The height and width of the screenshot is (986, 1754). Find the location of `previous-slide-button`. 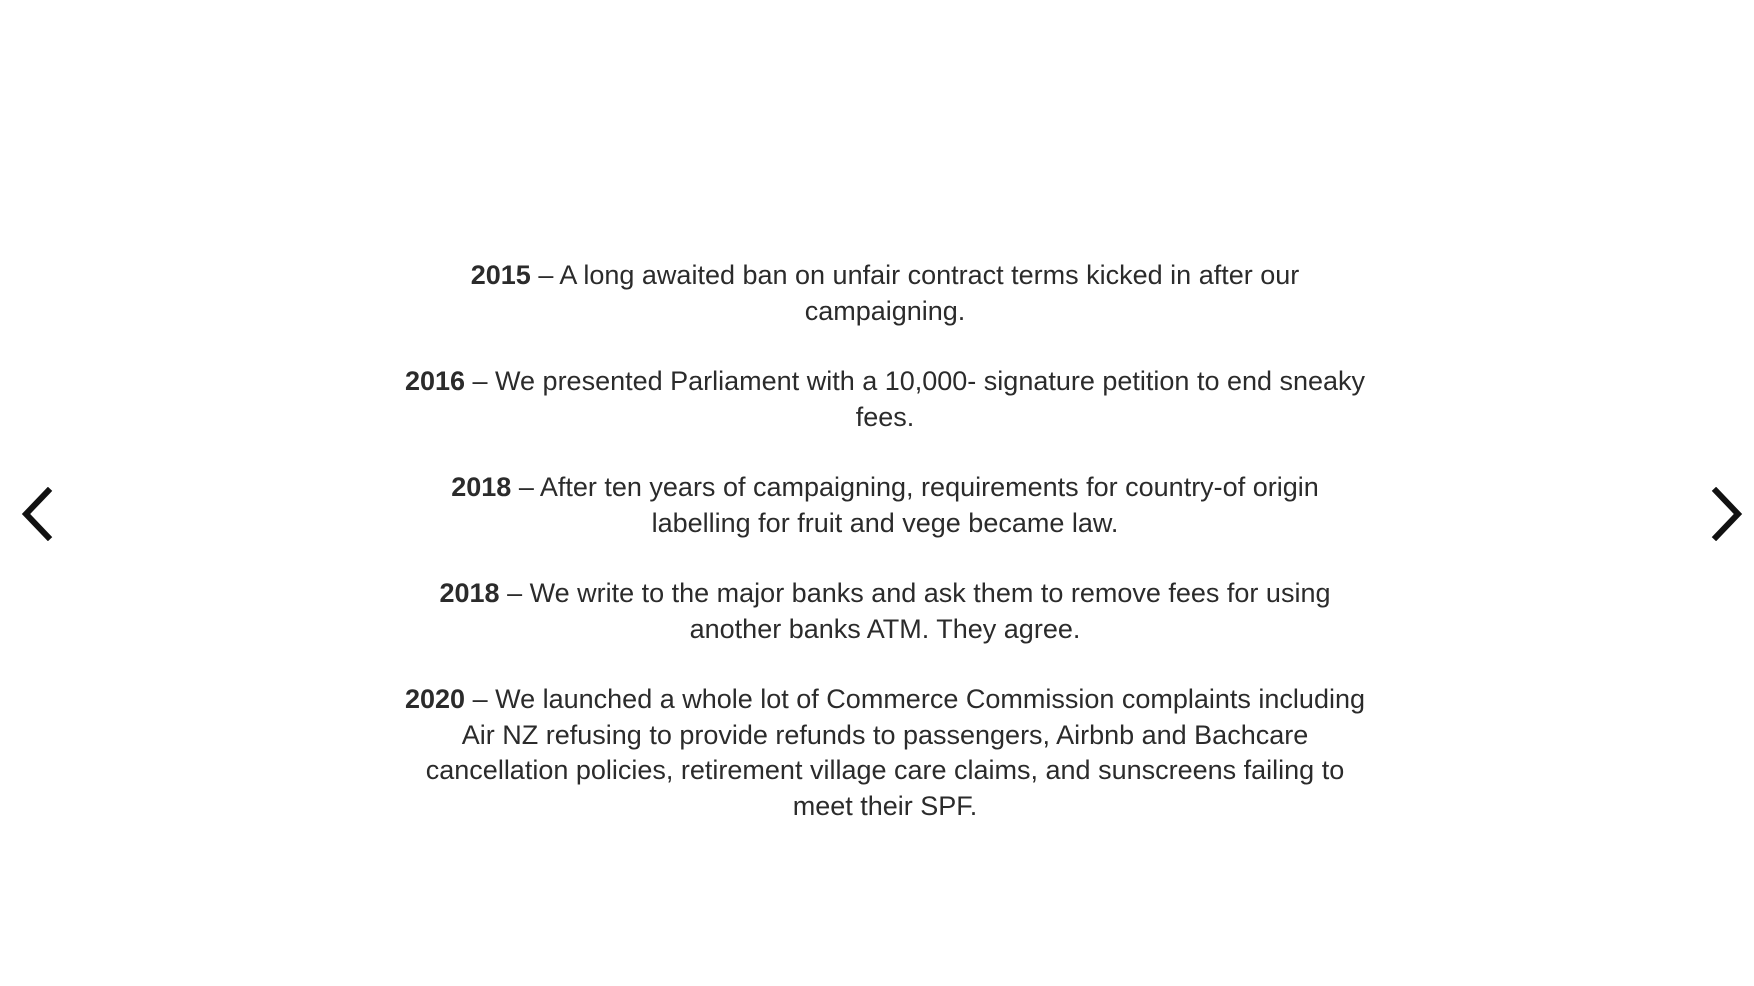

previous-slide-button is located at coordinates (36, 514).